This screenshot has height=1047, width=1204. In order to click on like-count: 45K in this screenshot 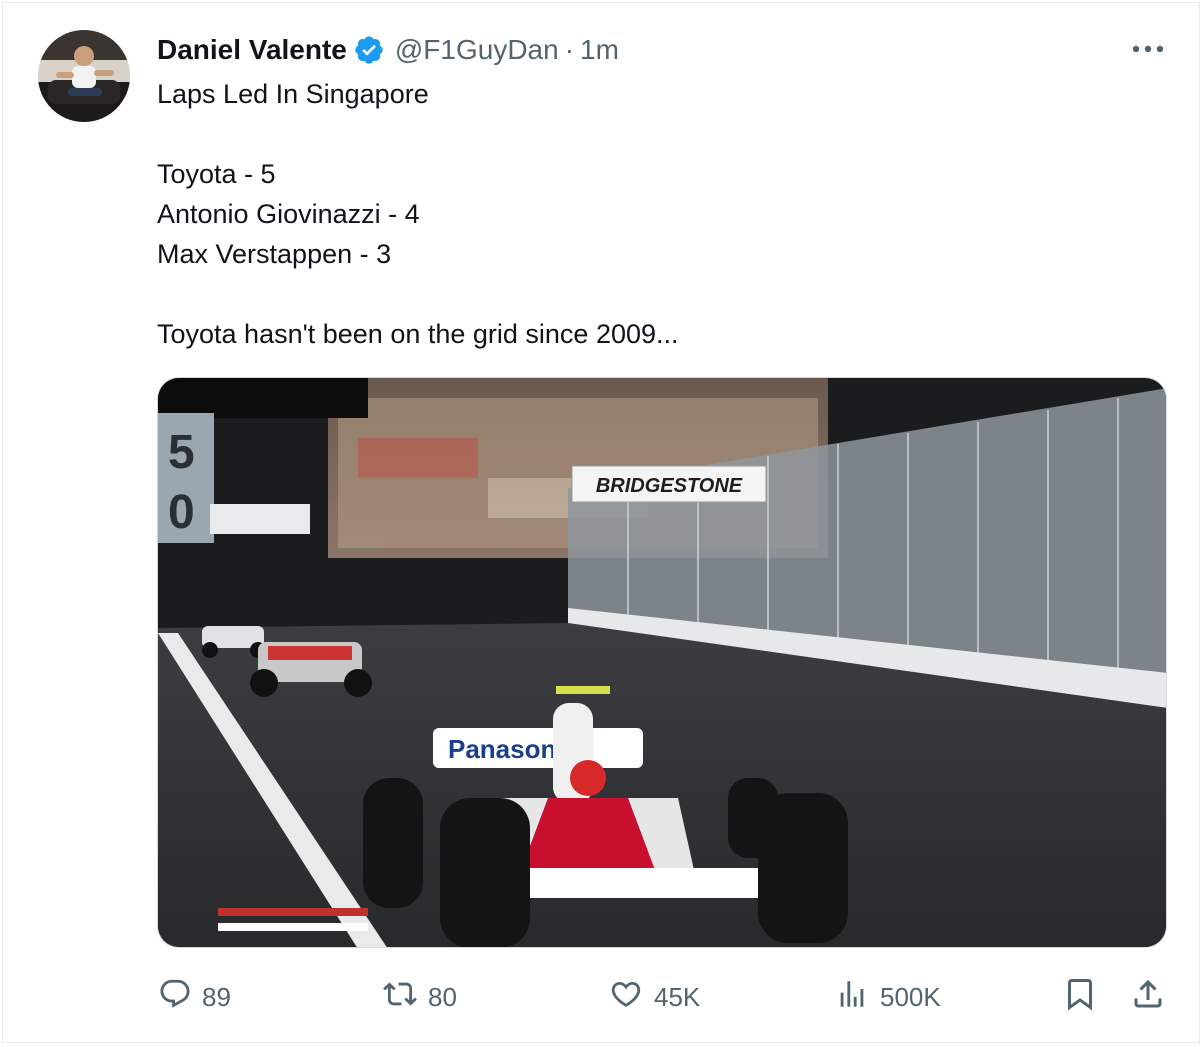, I will do `click(677, 996)`.